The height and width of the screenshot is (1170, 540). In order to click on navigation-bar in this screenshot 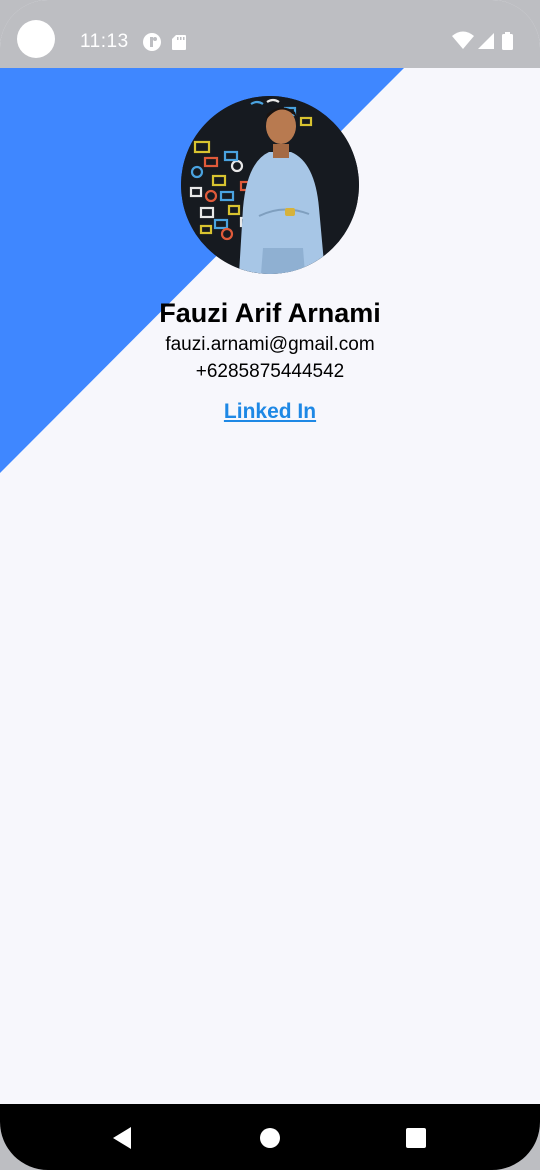, I will do `click(270, 1137)`.